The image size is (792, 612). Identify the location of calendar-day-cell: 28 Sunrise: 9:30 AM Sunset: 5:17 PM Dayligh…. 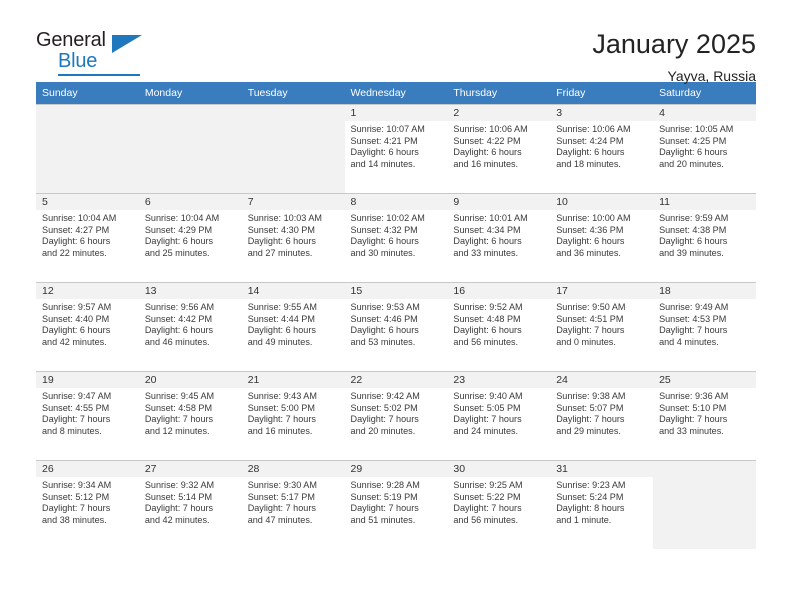
(293, 504).